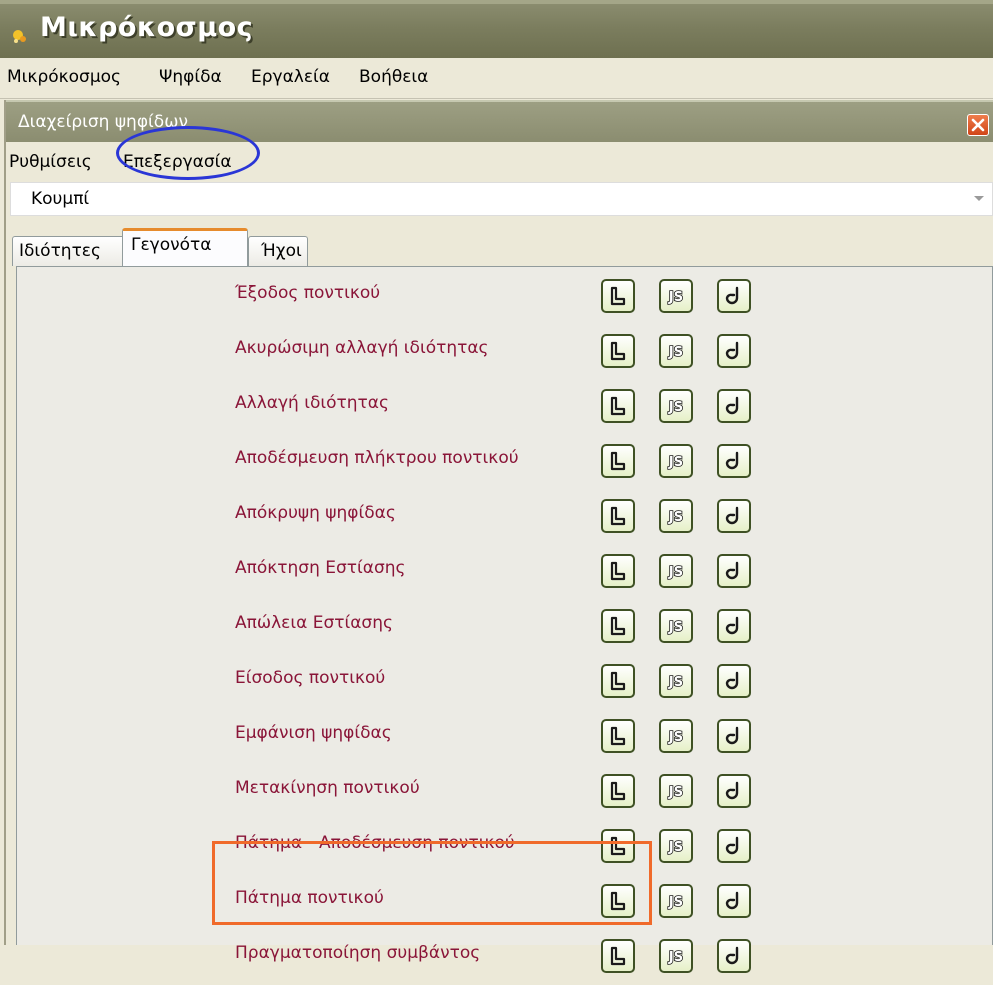 This screenshot has width=993, height=985. I want to click on menu-voitheia: Βοήθεια, so click(393, 77).